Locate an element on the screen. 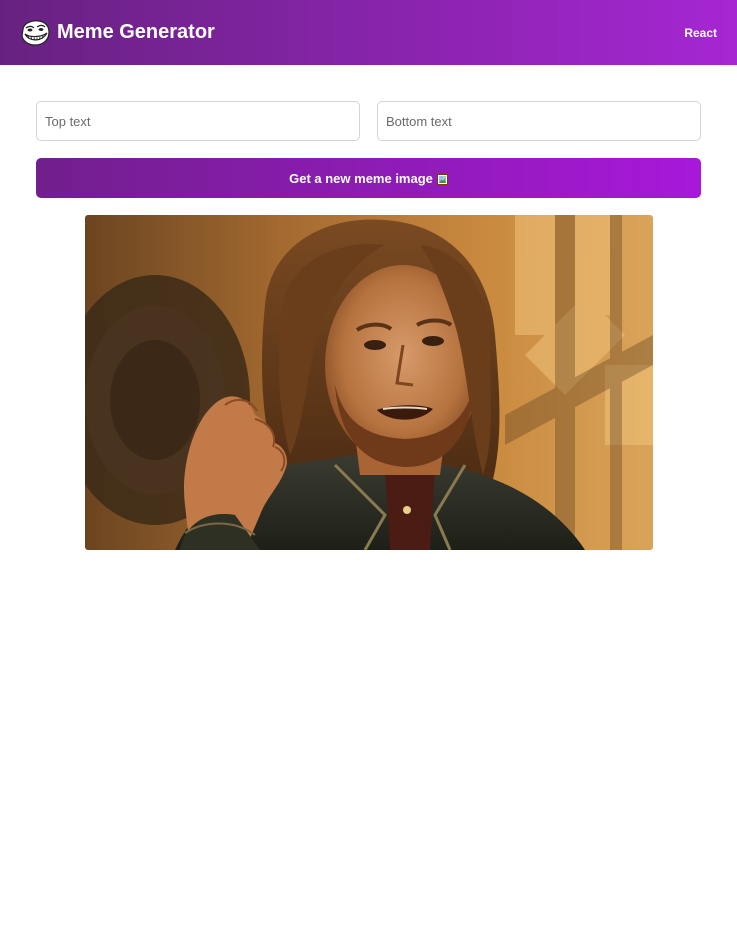 This screenshot has width=737, height=947. meme-form: Get a new meme image is located at coordinates (368, 149).